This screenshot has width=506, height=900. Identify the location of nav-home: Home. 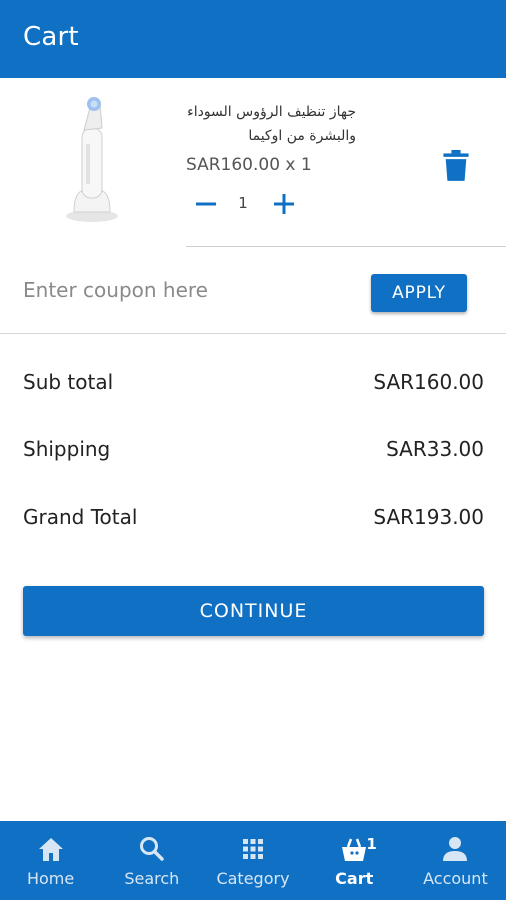
(50, 860).